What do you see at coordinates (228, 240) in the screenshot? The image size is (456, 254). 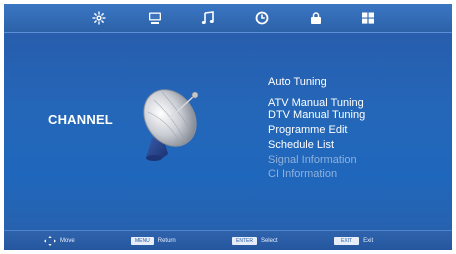 I see `footer-hint-bar: Move MENU Return ENTER Select EXIT Exit` at bounding box center [228, 240].